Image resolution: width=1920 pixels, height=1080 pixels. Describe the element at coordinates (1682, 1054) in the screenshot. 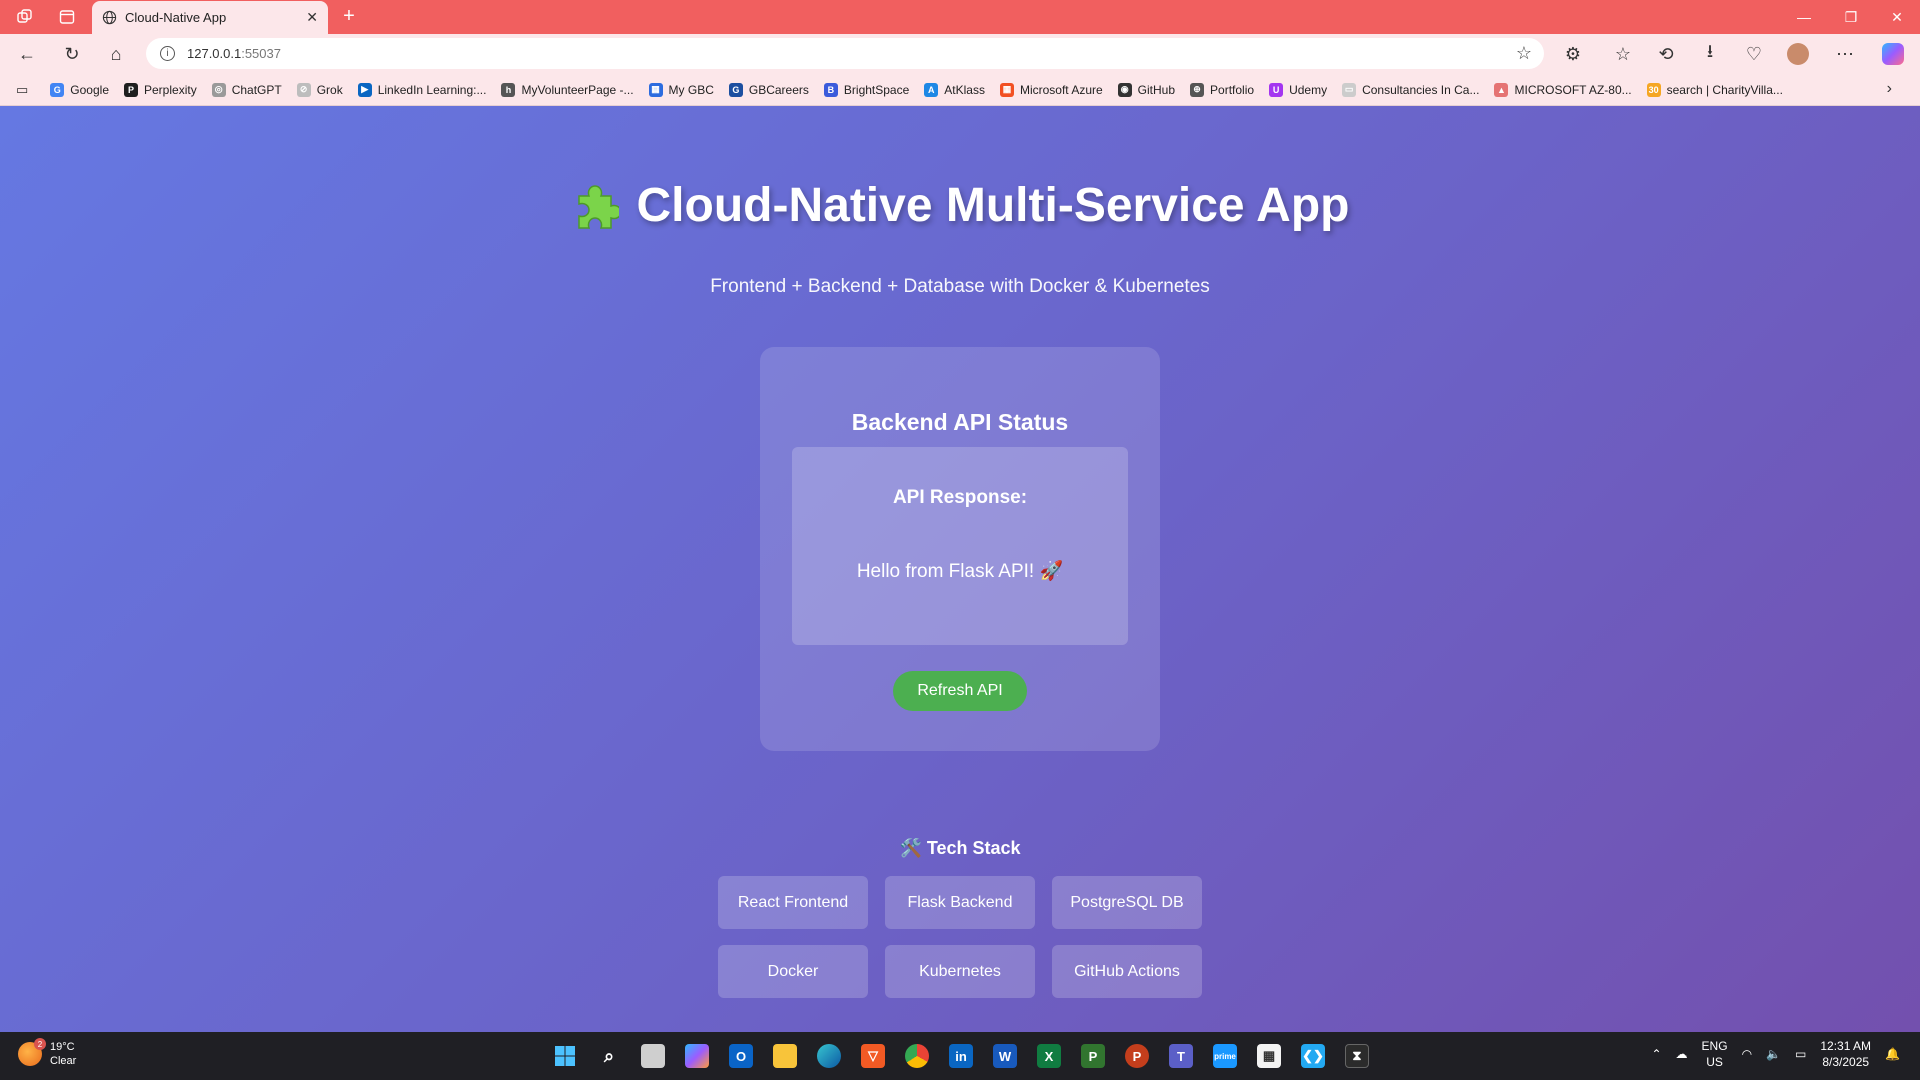

I see `onedrive-icon: ☁` at that location.